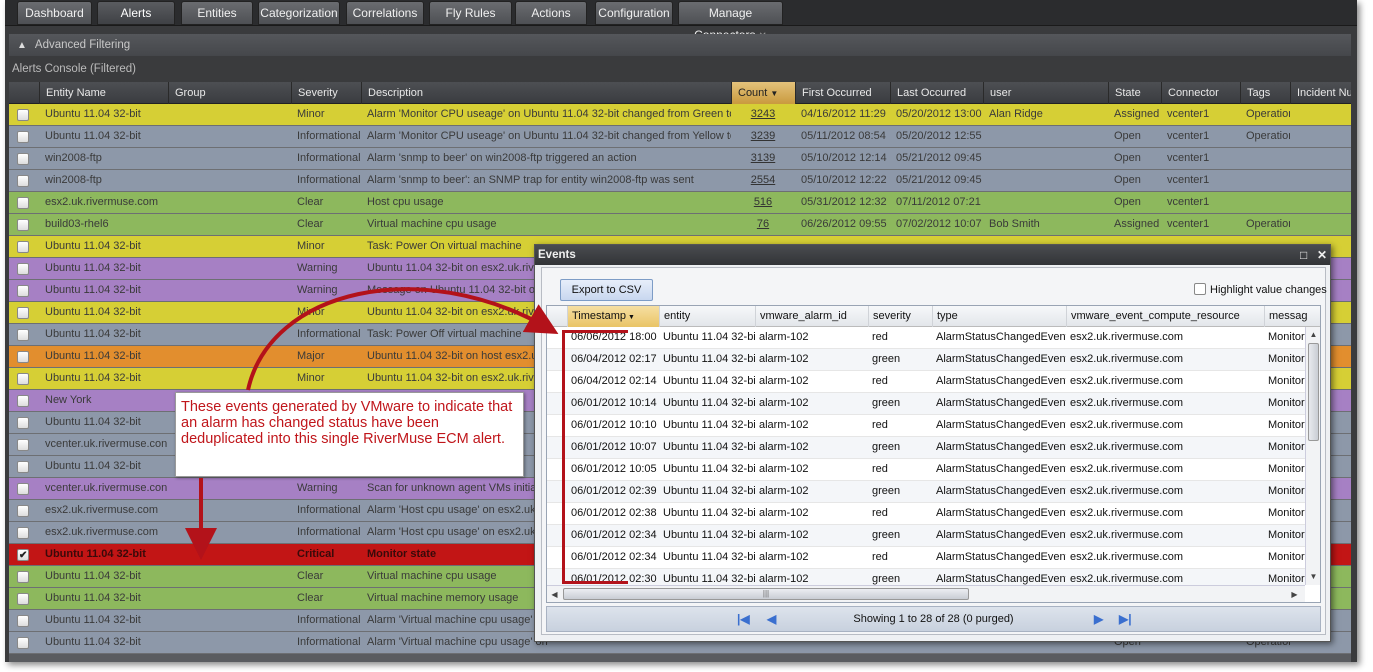 The height and width of the screenshot is (672, 1373). I want to click on cell-count: 76, so click(763, 224).